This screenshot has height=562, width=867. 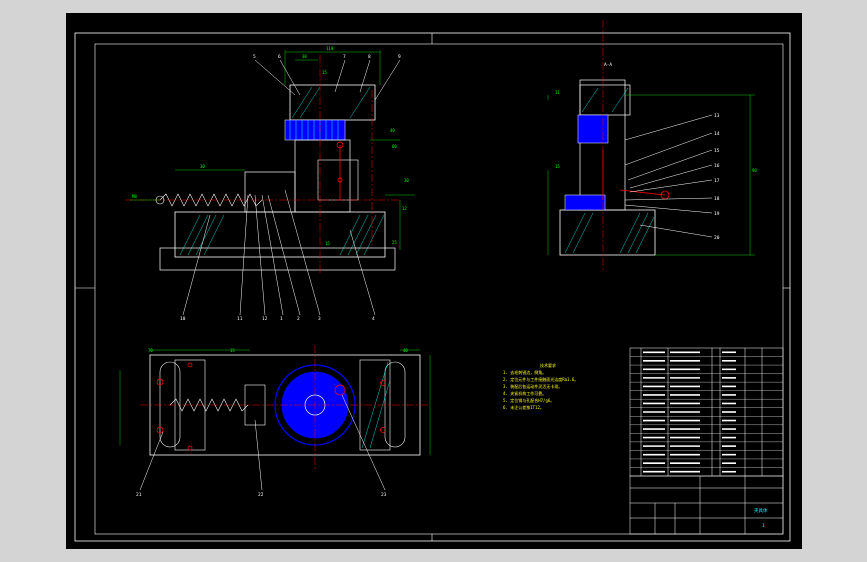 What do you see at coordinates (636, 175) in the screenshot?
I see `side-handle` at bounding box center [636, 175].